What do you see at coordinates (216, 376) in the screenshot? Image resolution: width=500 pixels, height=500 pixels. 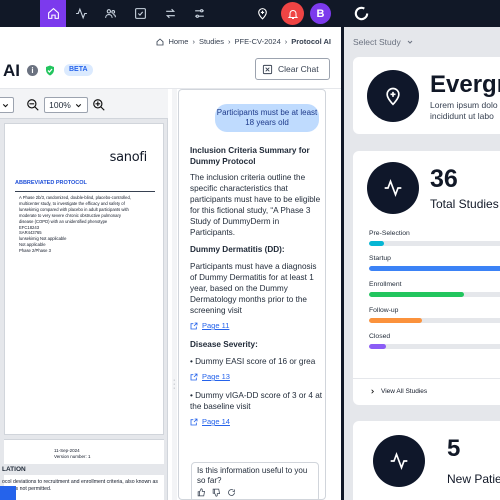 I see `page-link-label: Page 13` at bounding box center [216, 376].